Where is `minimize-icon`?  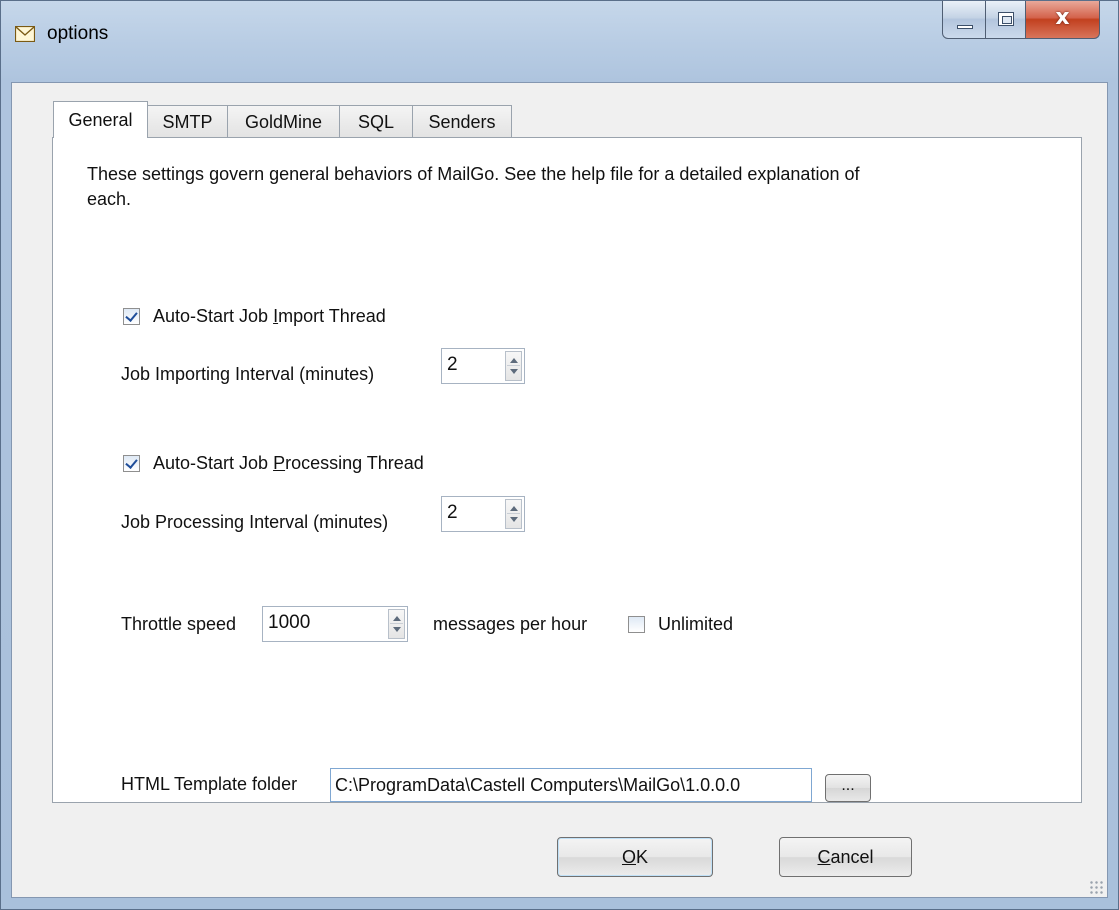
minimize-icon is located at coordinates (965, 27).